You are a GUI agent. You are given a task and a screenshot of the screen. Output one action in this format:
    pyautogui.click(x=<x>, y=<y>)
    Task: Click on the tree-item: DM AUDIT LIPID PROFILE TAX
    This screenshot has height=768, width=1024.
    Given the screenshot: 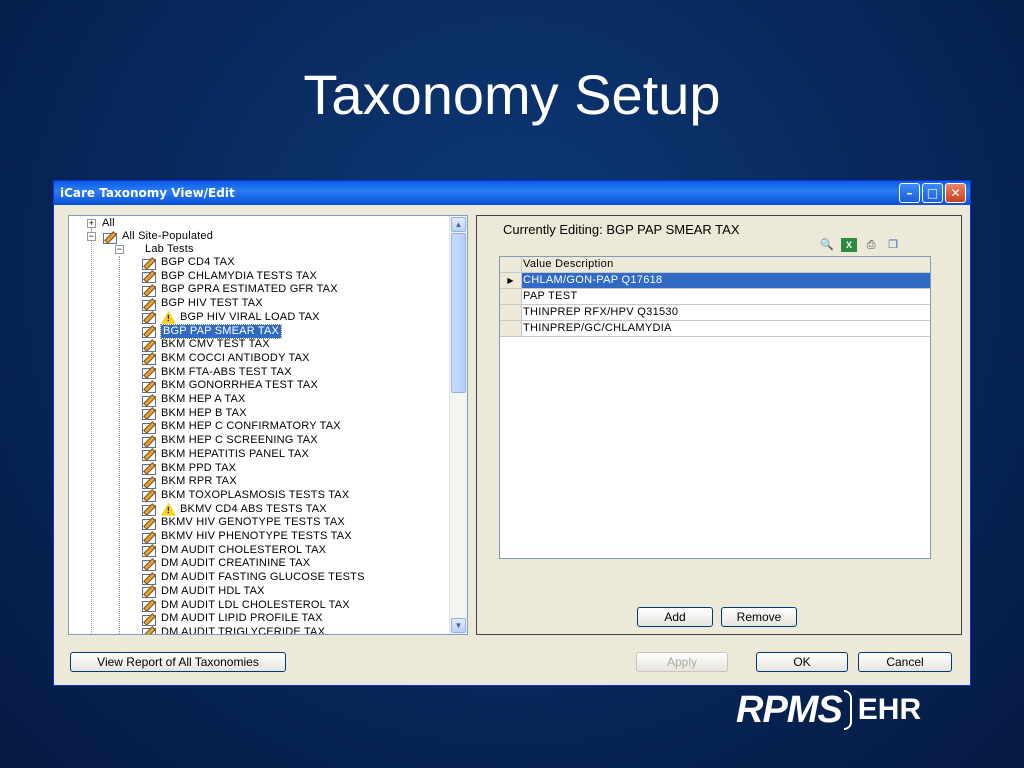 What is the action you would take?
    pyautogui.click(x=232, y=619)
    